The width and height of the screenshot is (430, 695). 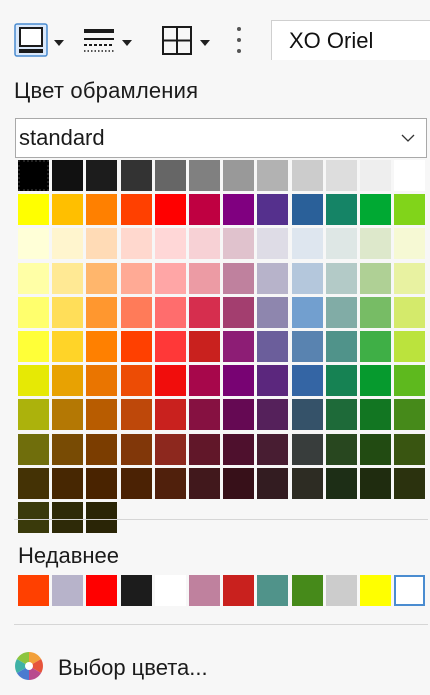 What do you see at coordinates (221, 138) in the screenshot?
I see `palette-select: standard` at bounding box center [221, 138].